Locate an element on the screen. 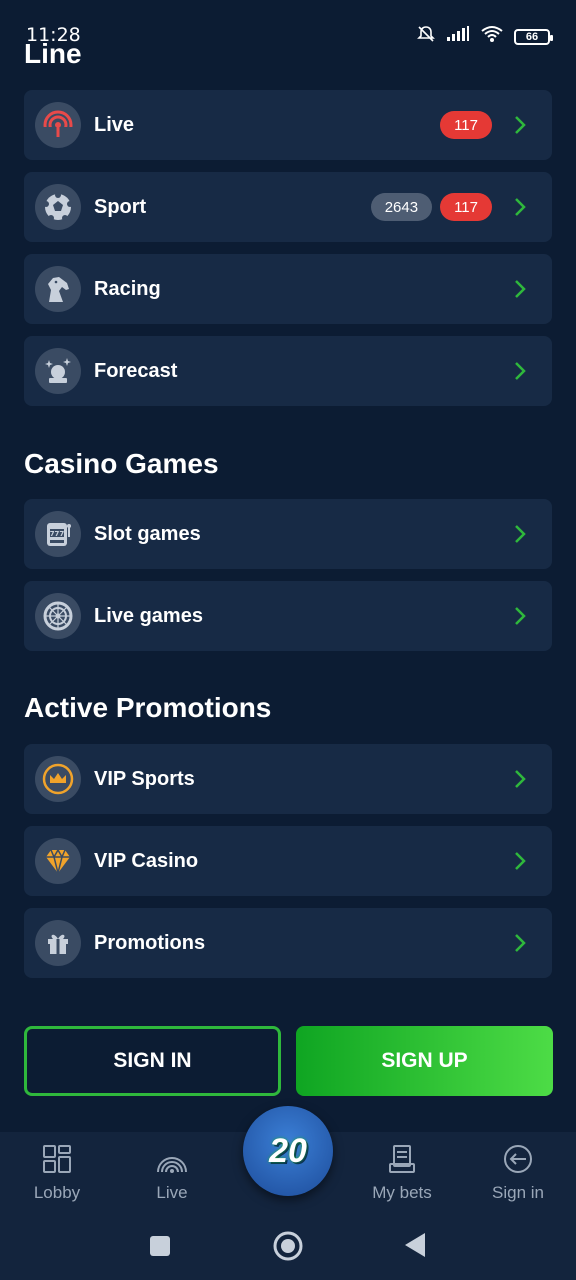 The image size is (576, 1280). section-title-casino: Casino Games is located at coordinates (121, 463).